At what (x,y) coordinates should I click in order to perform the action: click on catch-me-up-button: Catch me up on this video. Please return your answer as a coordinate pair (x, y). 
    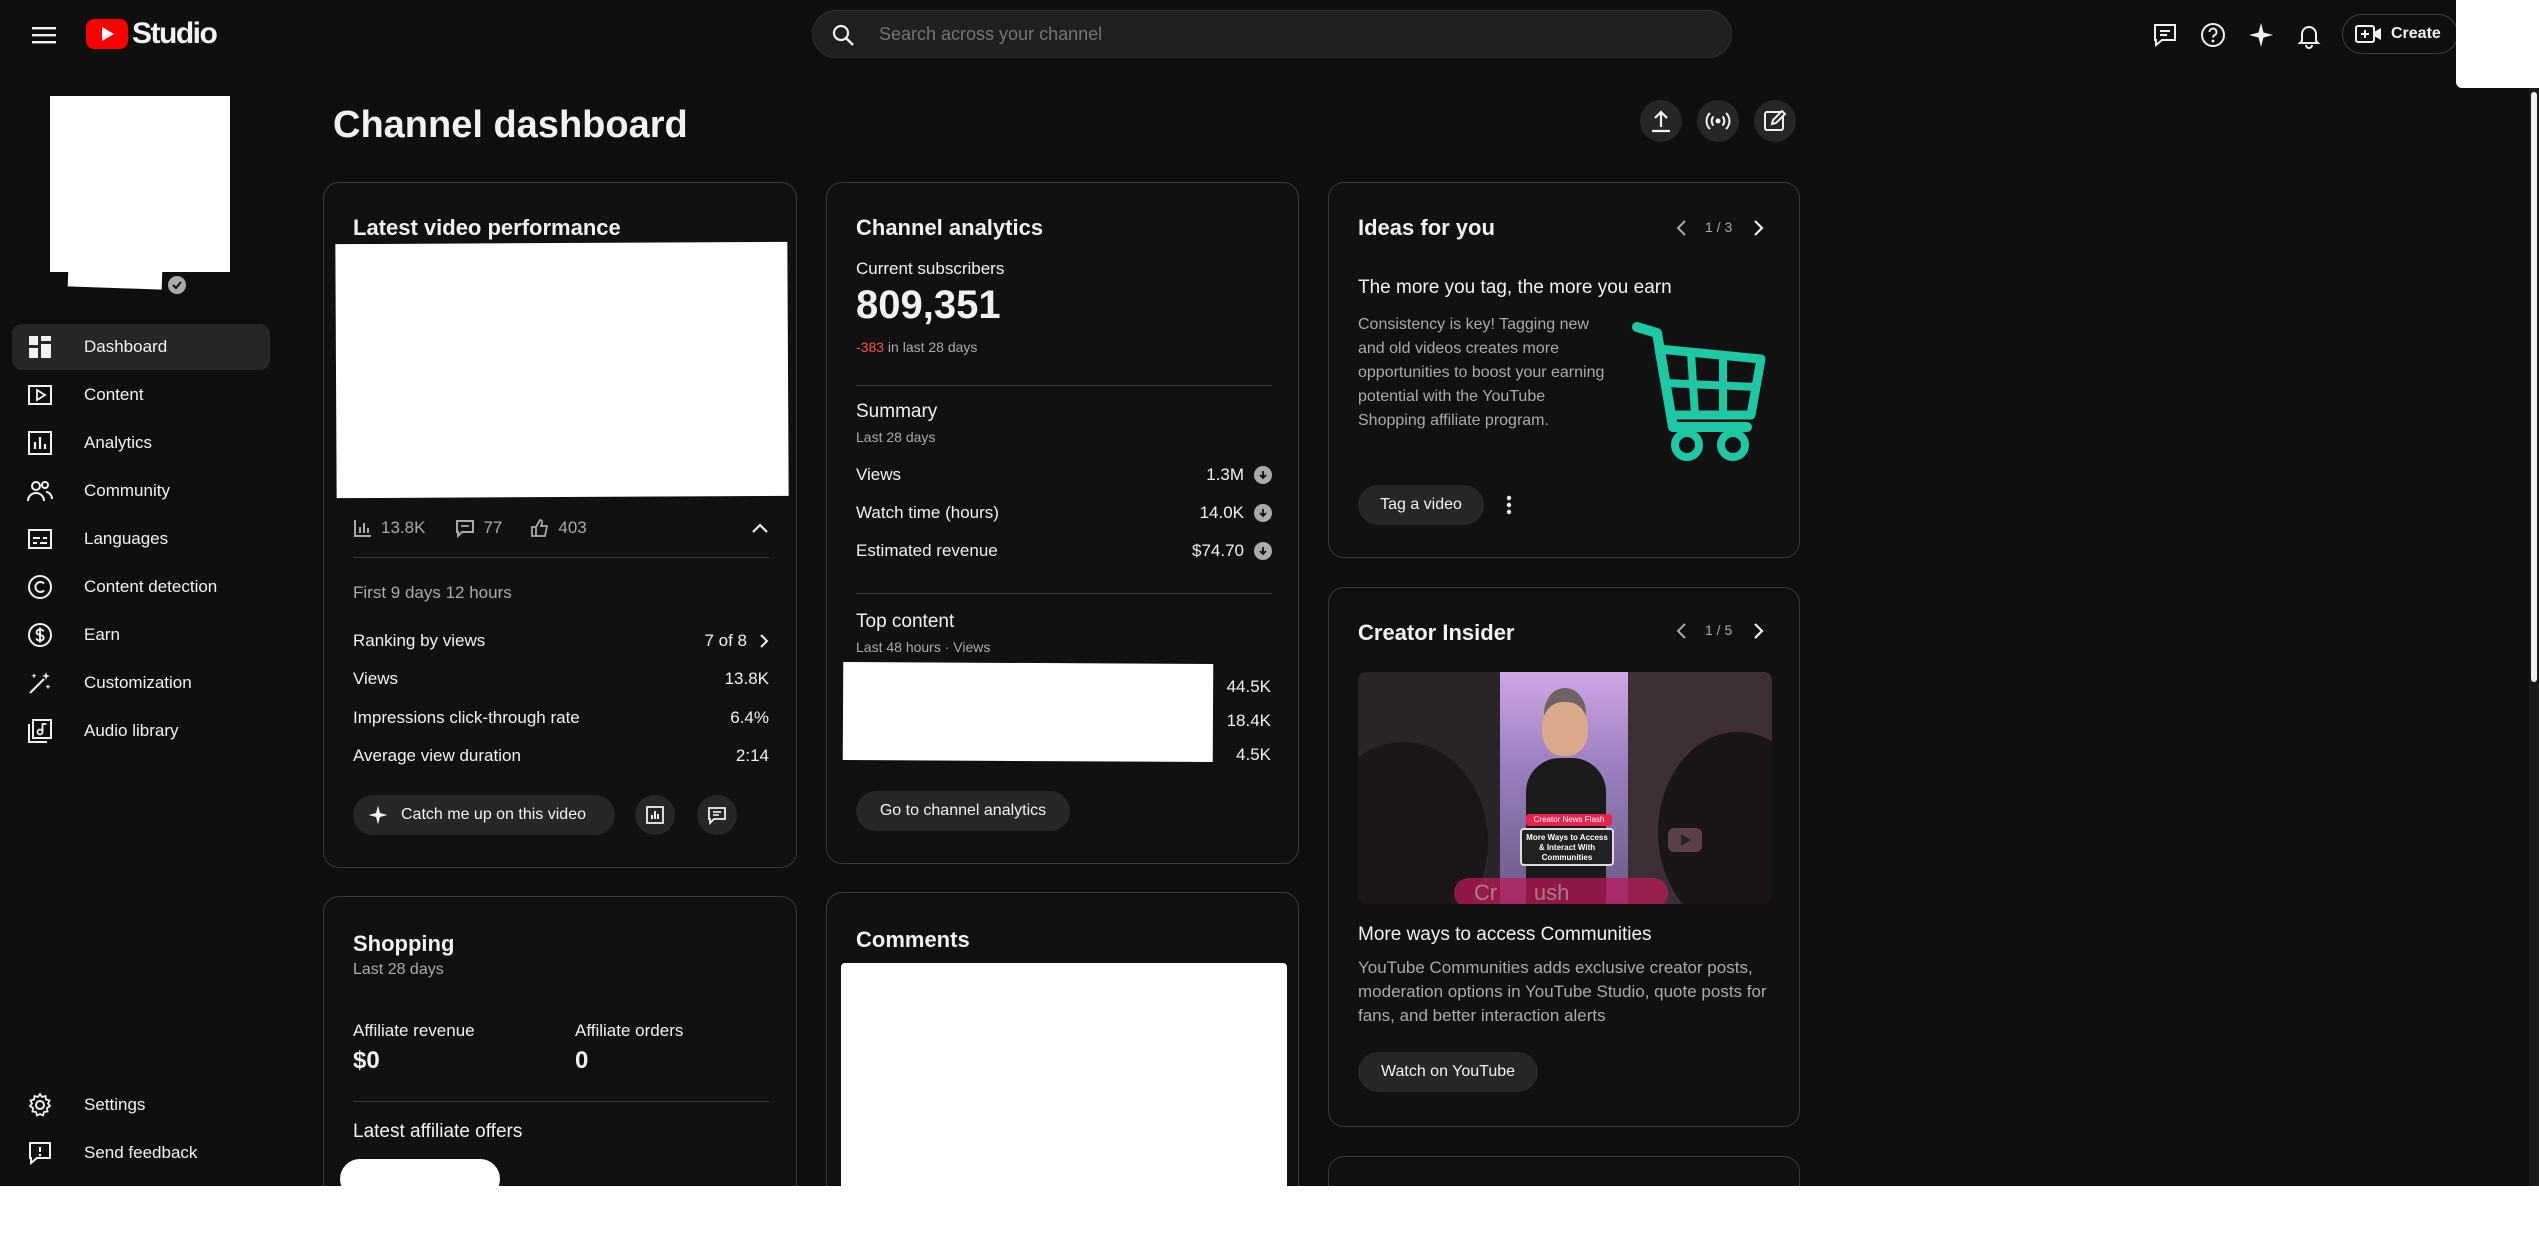
    Looking at the image, I should click on (484, 815).